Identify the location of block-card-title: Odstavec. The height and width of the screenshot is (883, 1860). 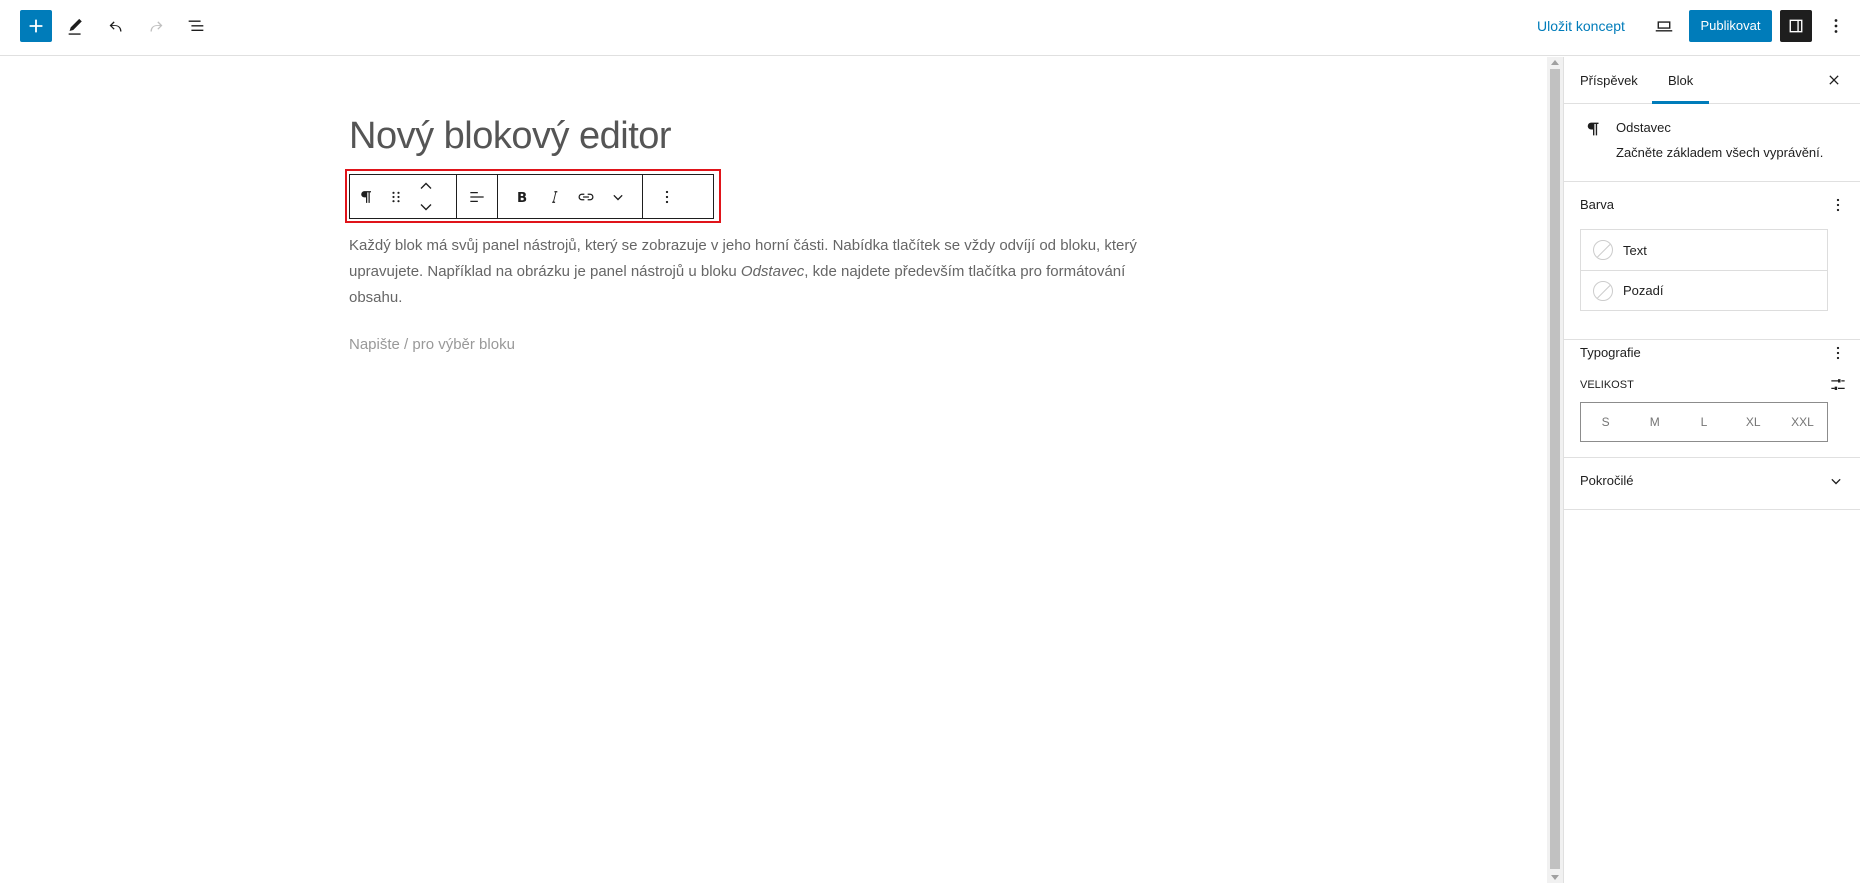
(1643, 127).